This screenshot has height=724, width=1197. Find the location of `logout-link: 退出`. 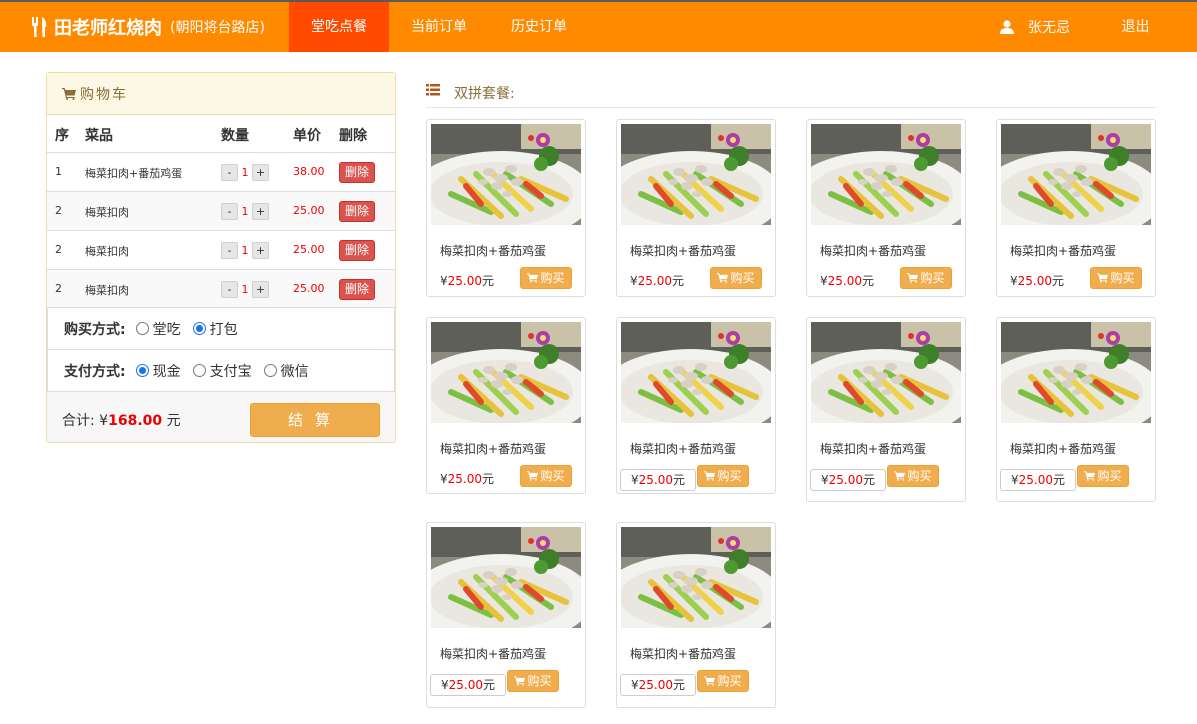

logout-link: 退出 is located at coordinates (1135, 27).